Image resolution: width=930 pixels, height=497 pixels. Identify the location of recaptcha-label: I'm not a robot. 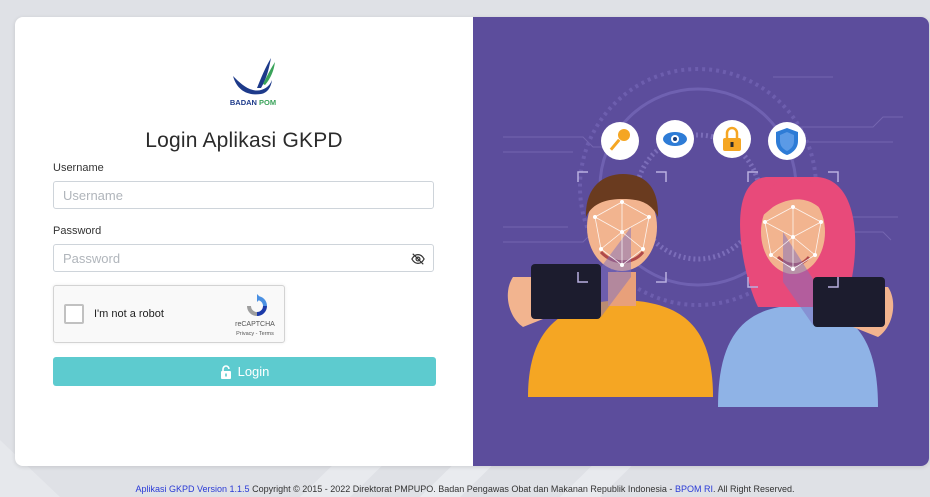
(129, 314).